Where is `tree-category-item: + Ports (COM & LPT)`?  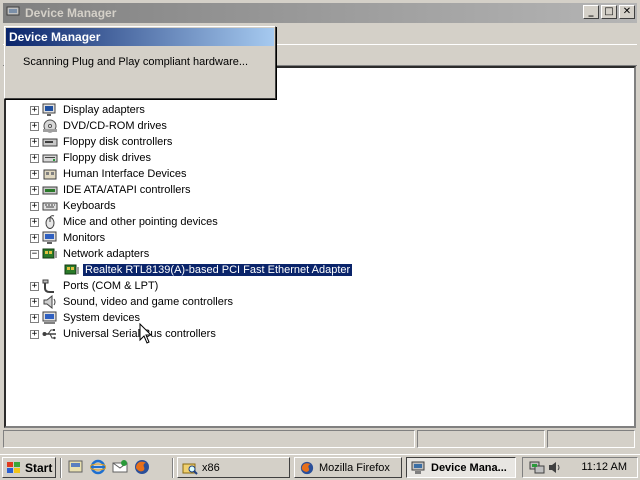 tree-category-item: + Ports (COM & LPT) is located at coordinates (191, 286).